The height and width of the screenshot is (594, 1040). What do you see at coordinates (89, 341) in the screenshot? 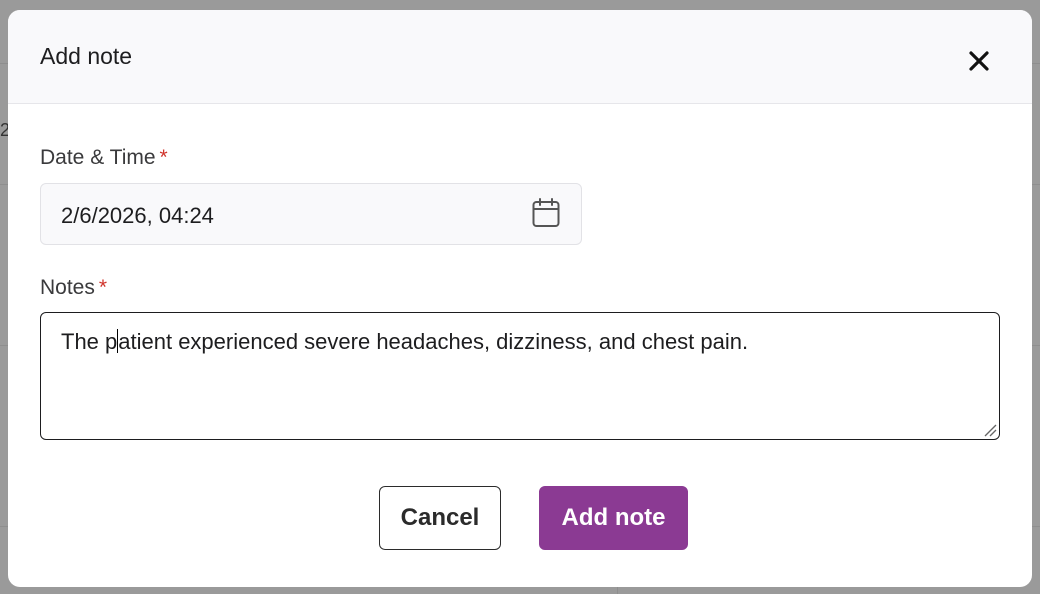
I see `notes-text-before-caret: The p` at bounding box center [89, 341].